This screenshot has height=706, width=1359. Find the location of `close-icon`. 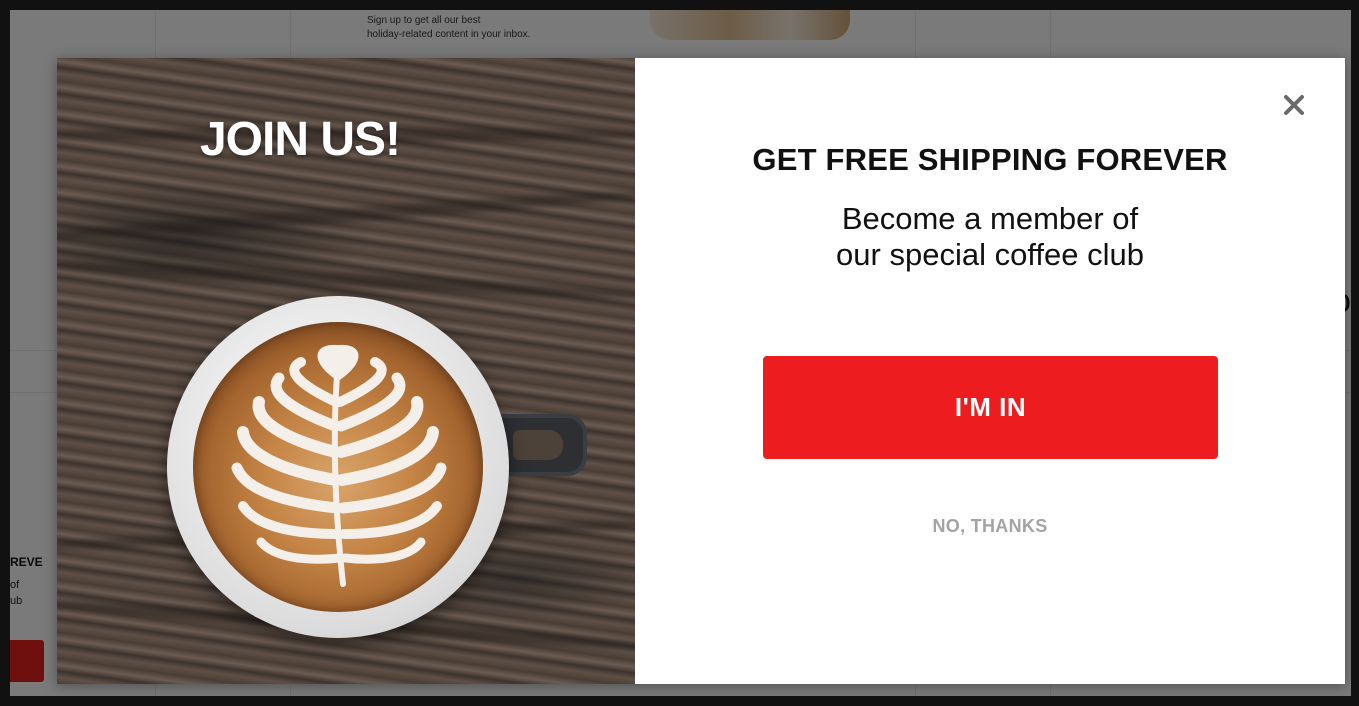

close-icon is located at coordinates (1294, 105).